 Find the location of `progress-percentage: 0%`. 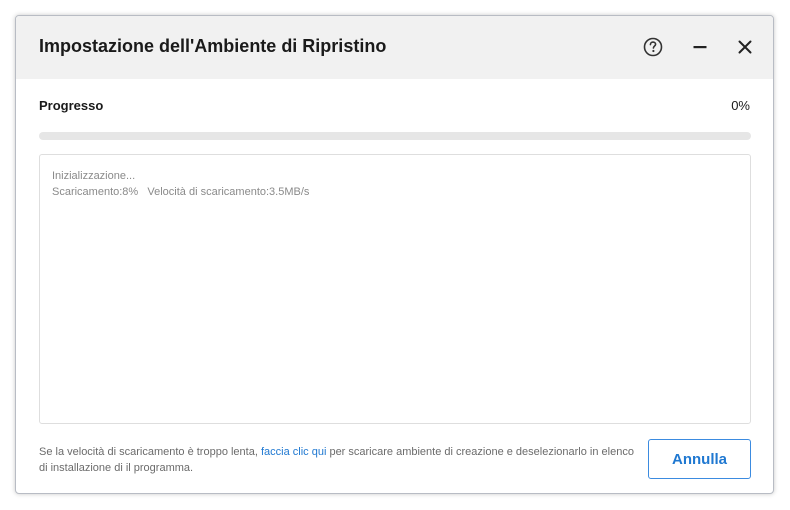

progress-percentage: 0% is located at coordinates (740, 105).